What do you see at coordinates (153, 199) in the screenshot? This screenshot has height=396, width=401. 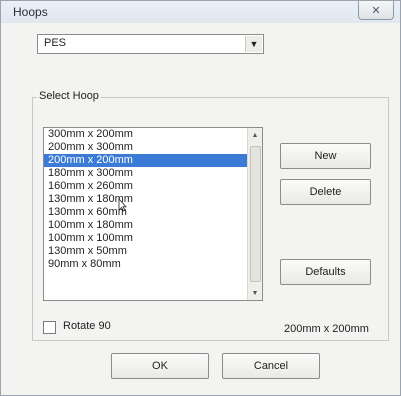 I see `hoop-list-item: 130mm x 180mm` at bounding box center [153, 199].